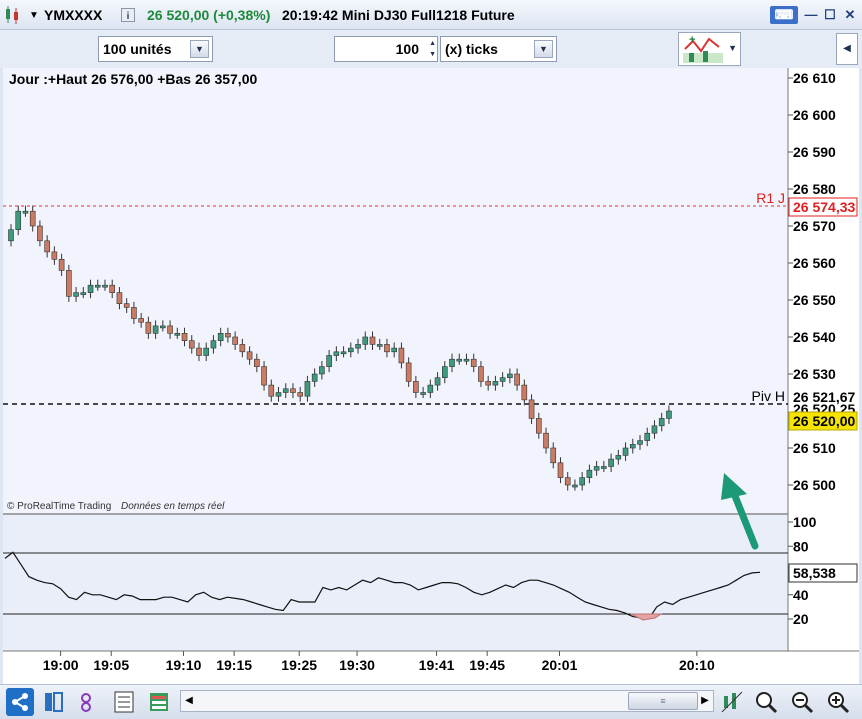 The width and height of the screenshot is (862, 719). I want to click on toolbar: 100 unités ▼ 100 ▲ ▼ (x) ticks ▼ + ▼ ◀, so click(431, 49).